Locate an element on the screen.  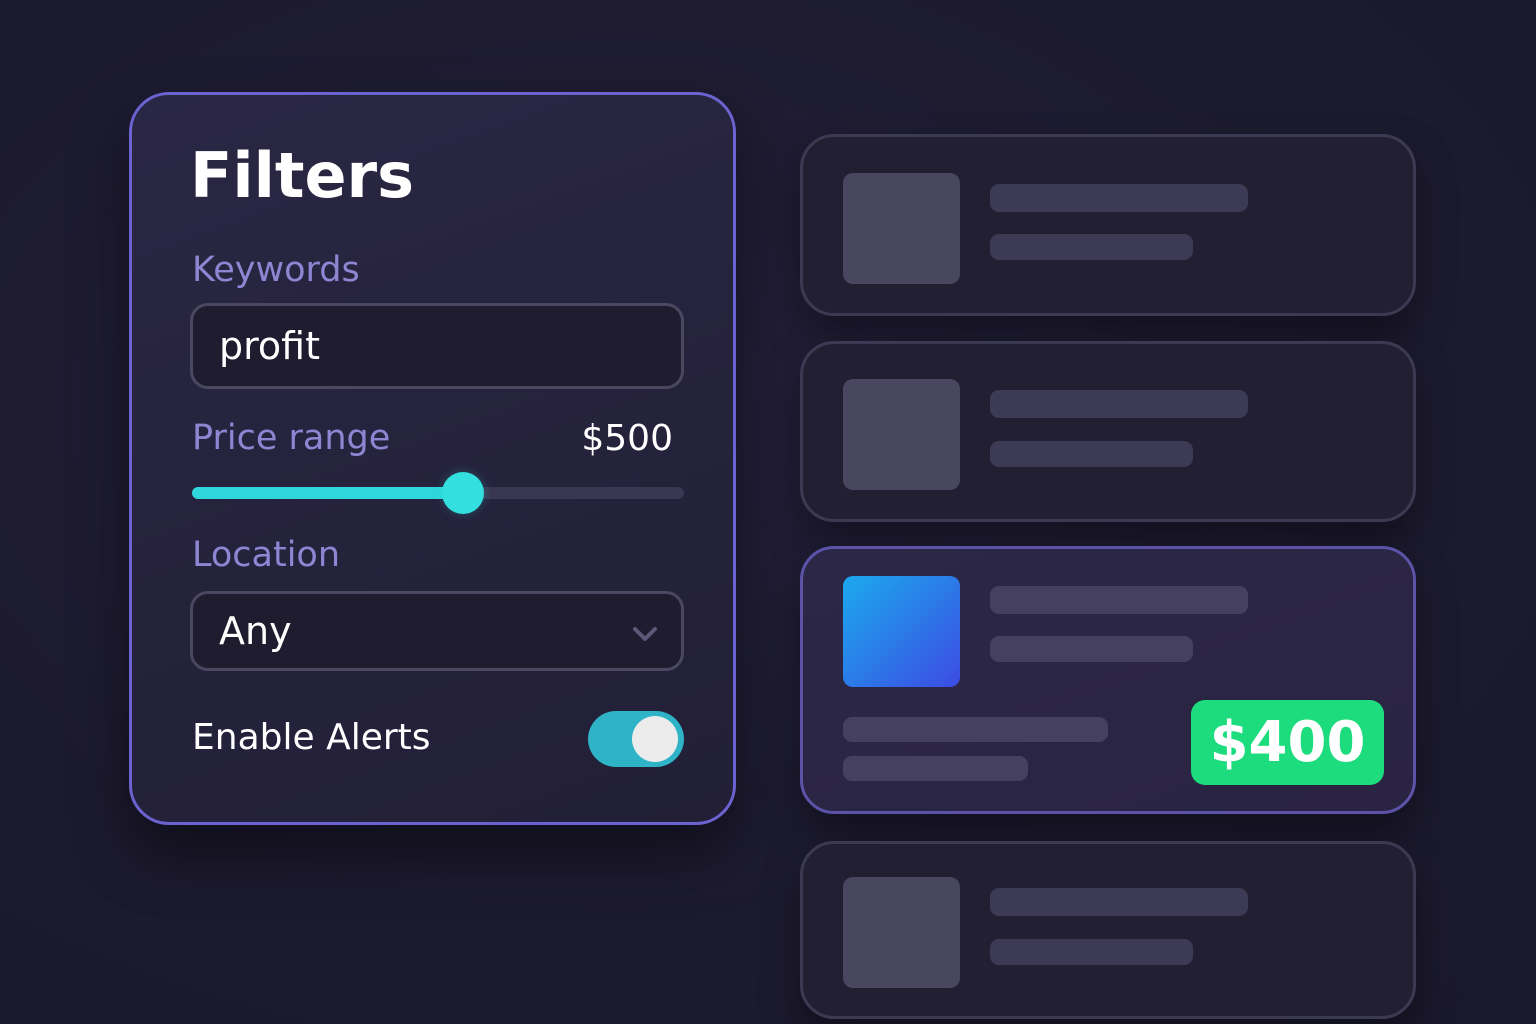
location-label: Location is located at coordinates (266, 555).